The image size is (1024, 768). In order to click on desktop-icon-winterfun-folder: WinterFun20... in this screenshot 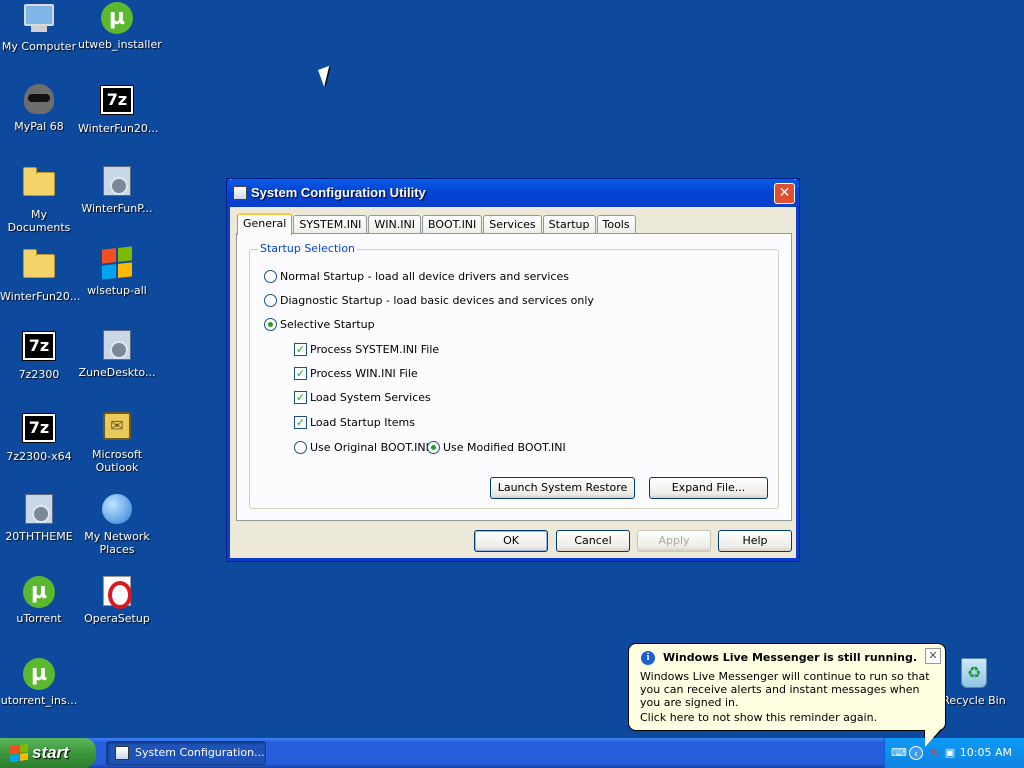, I will do `click(40, 275)`.